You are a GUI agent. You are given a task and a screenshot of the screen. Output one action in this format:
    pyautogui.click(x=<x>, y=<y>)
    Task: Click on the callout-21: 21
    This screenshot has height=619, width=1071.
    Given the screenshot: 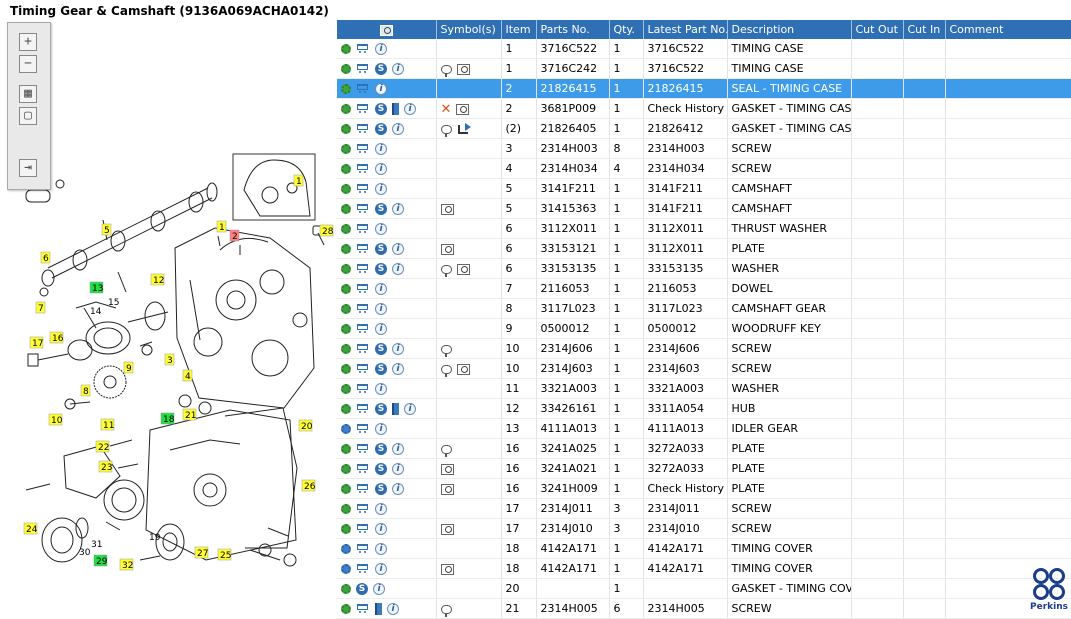 What is the action you would take?
    pyautogui.click(x=189, y=414)
    